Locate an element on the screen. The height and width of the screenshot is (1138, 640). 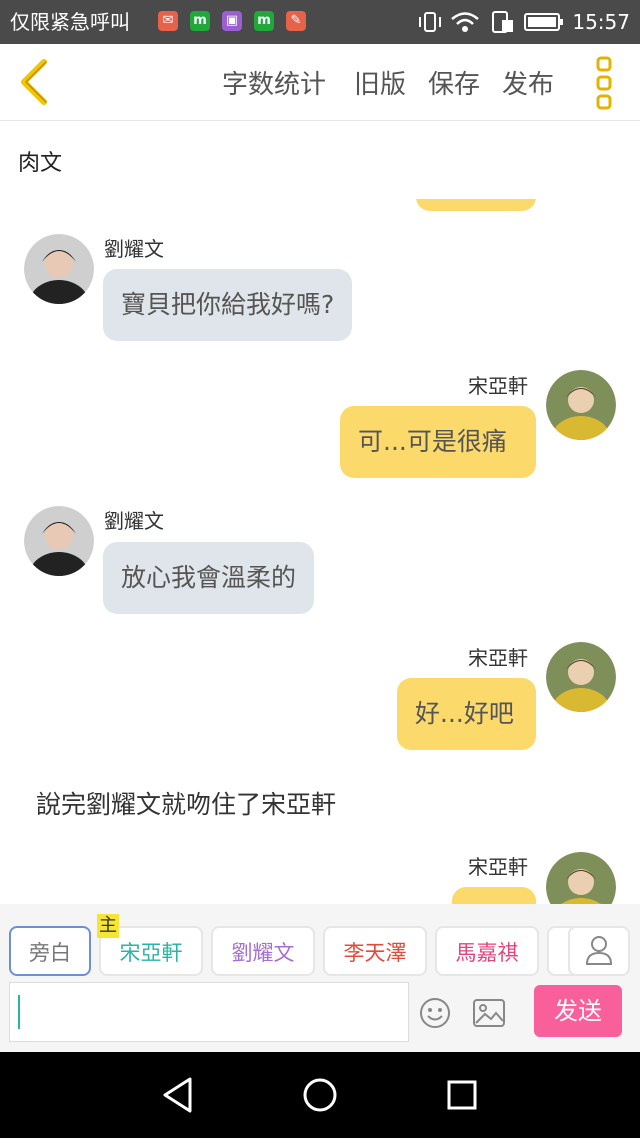
person-icon is located at coordinates (599, 950).